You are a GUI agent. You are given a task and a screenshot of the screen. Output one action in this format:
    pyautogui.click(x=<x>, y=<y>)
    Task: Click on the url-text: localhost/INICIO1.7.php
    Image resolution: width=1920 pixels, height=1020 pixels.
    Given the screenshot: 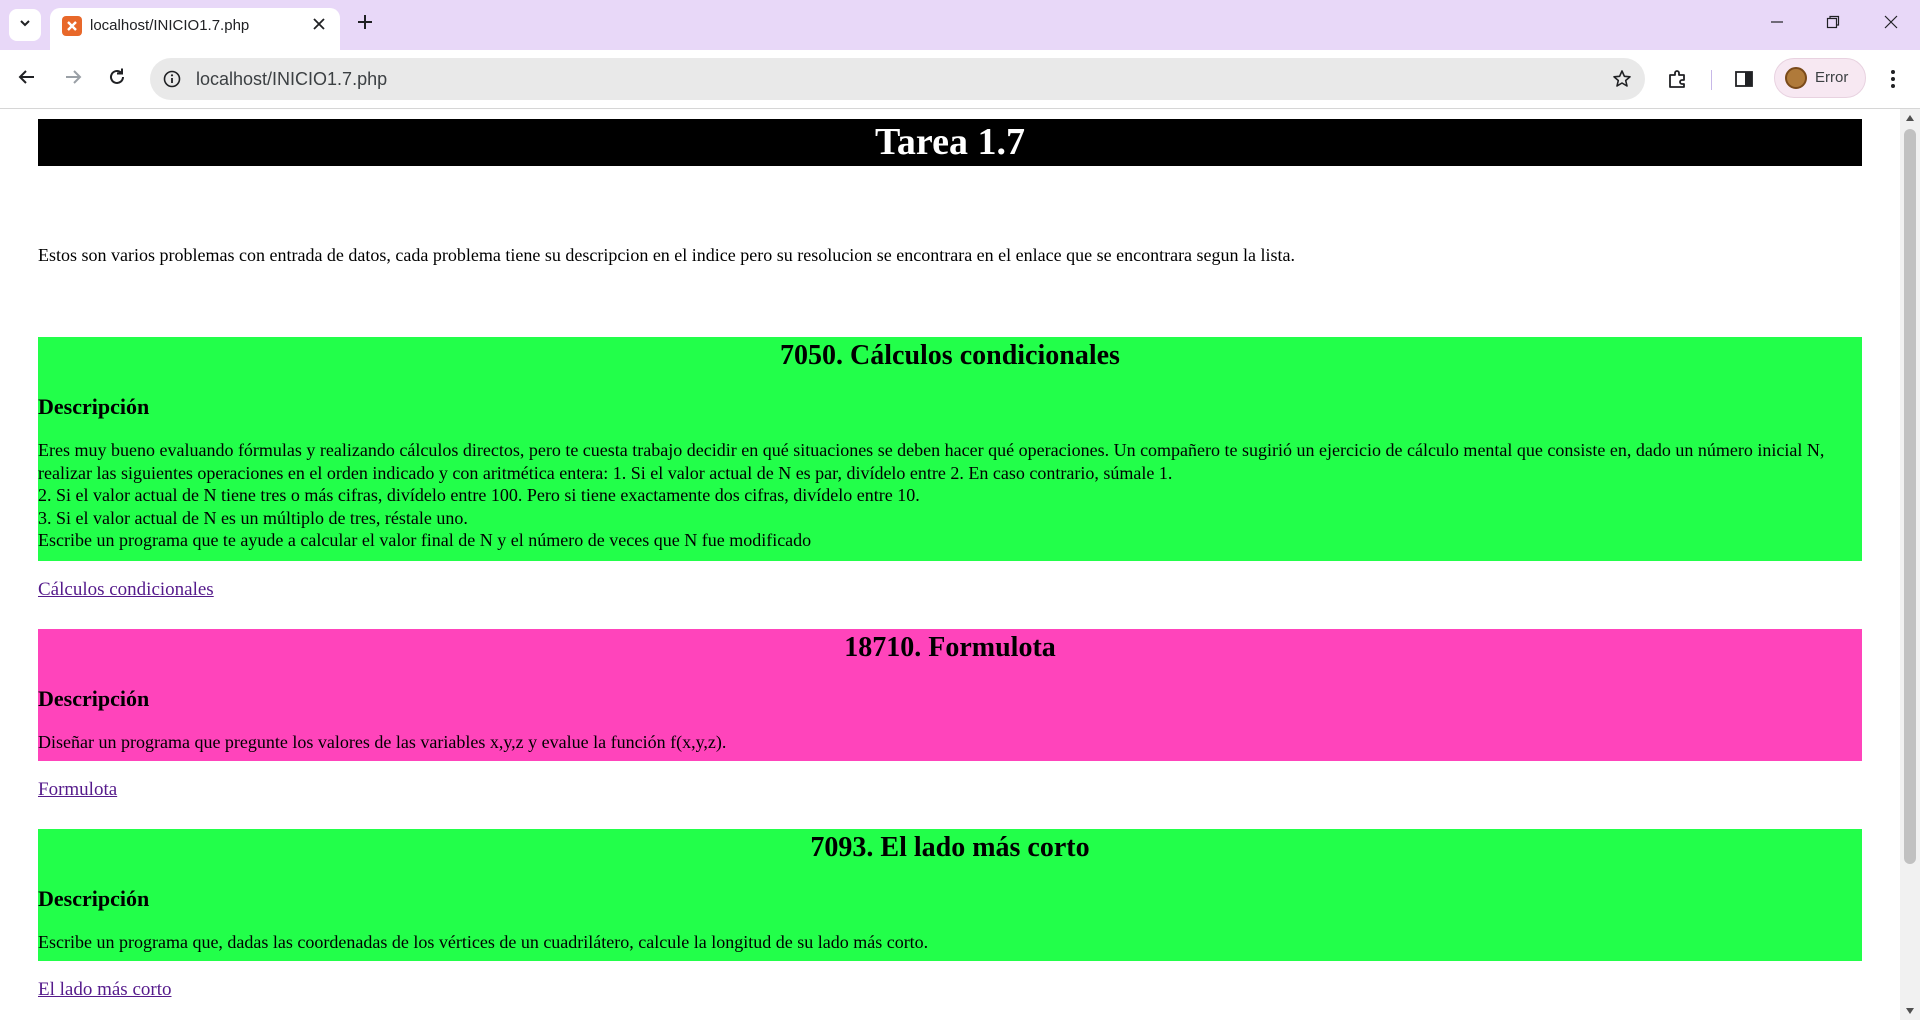 What is the action you would take?
    pyautogui.click(x=291, y=79)
    